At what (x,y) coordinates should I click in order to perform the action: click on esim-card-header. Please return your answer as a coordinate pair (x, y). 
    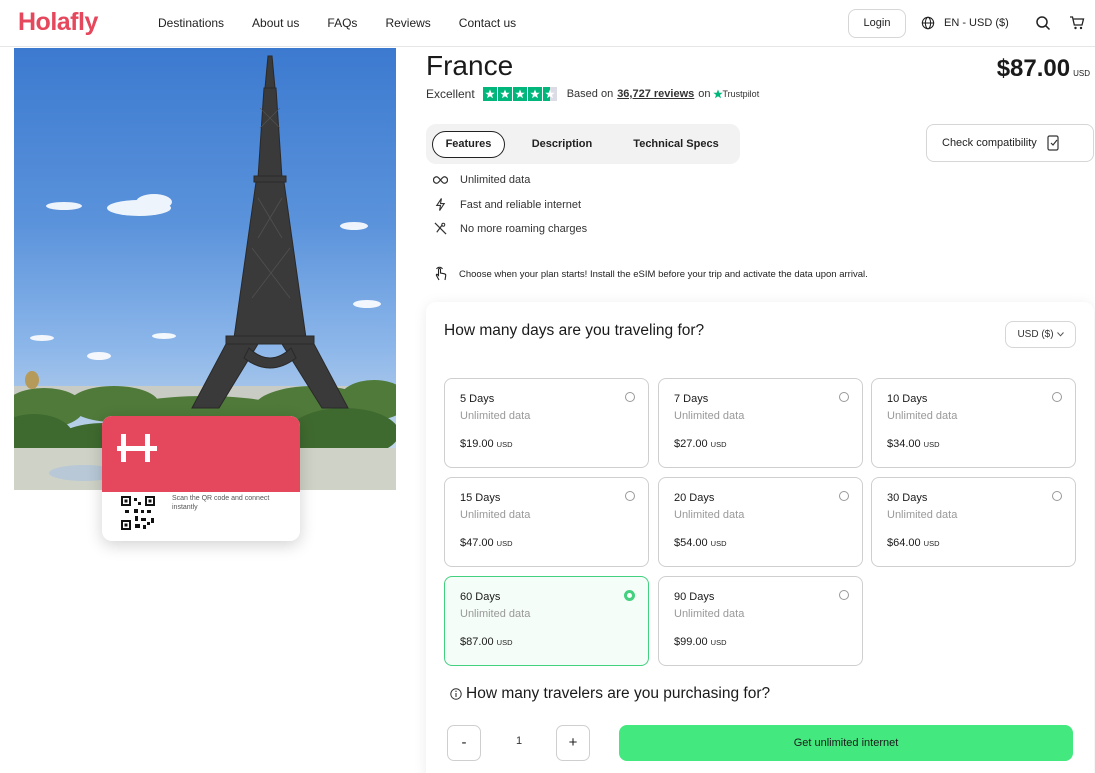
    Looking at the image, I should click on (201, 454).